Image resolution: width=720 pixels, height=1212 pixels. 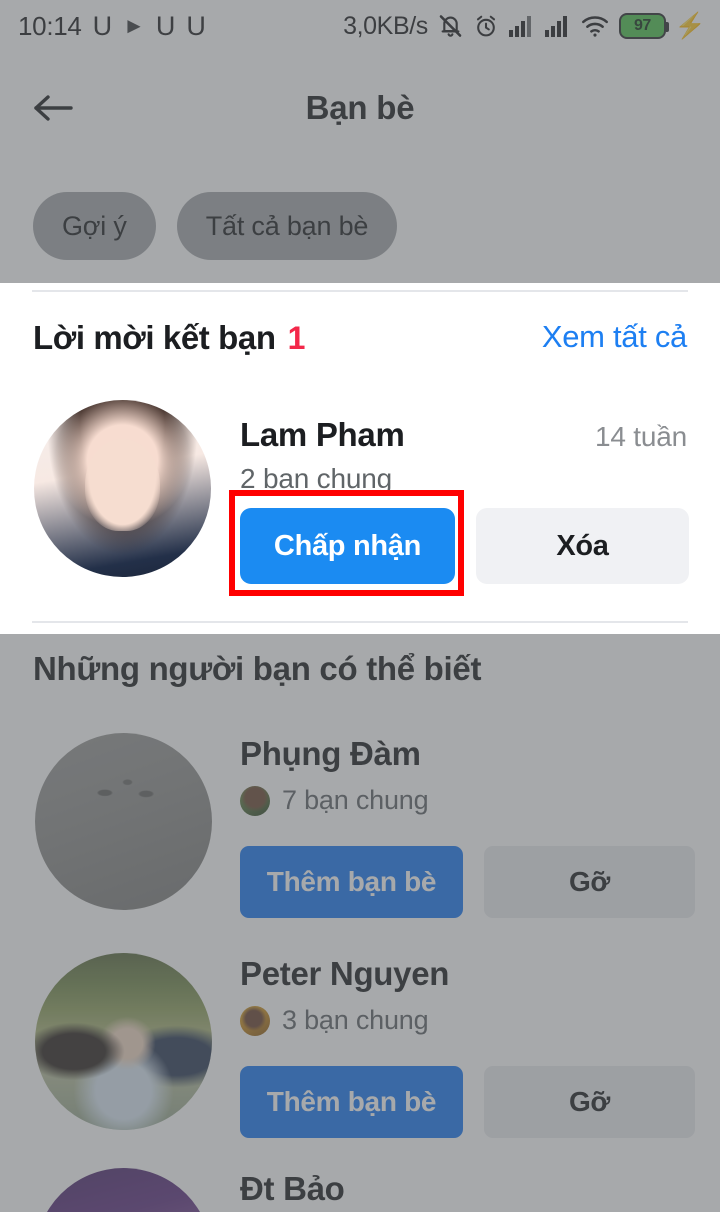 What do you see at coordinates (486, 26) in the screenshot?
I see `alarm-clock-icon` at bounding box center [486, 26].